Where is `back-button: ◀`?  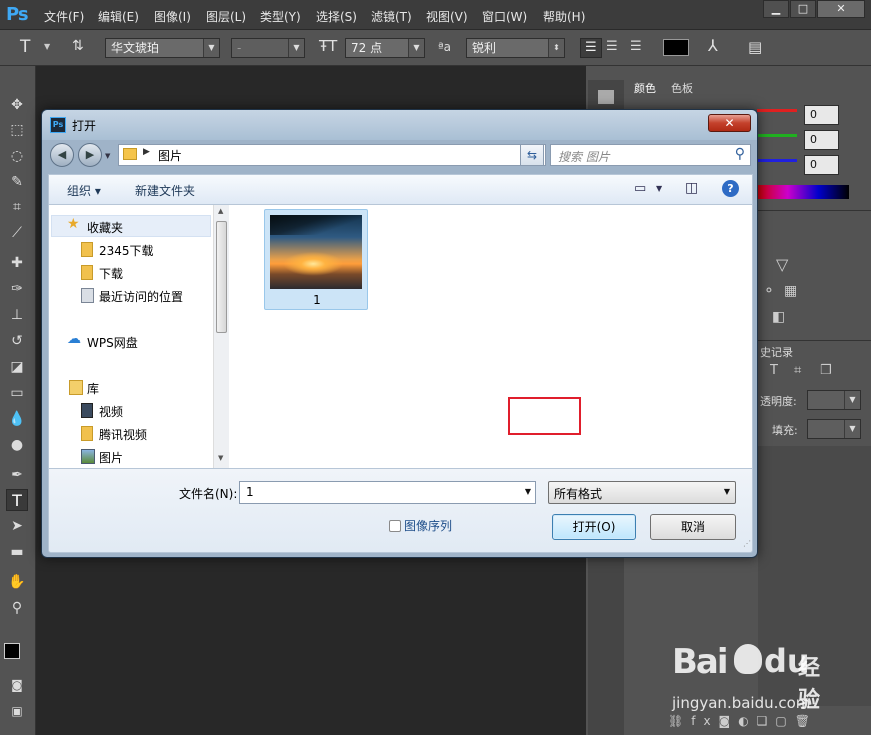 back-button: ◀ is located at coordinates (62, 155).